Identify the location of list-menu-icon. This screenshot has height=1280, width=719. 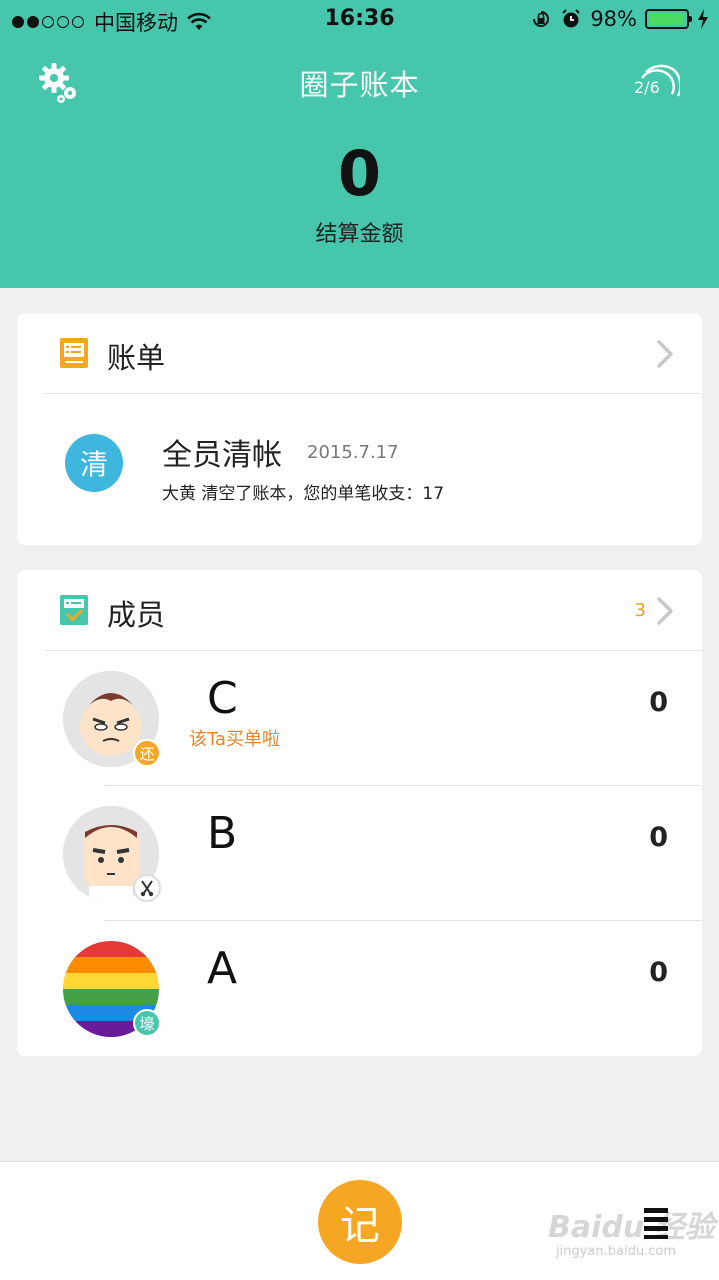
(656, 1223).